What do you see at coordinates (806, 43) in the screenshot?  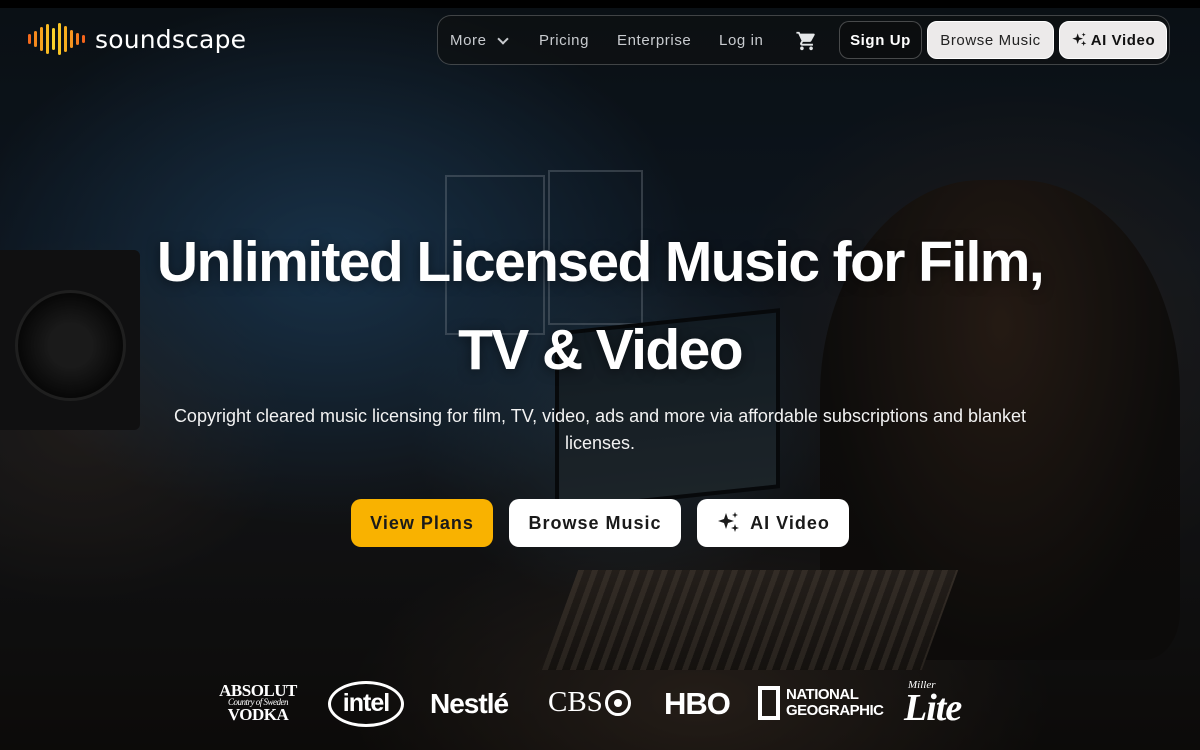 I see `cart-icon` at bounding box center [806, 43].